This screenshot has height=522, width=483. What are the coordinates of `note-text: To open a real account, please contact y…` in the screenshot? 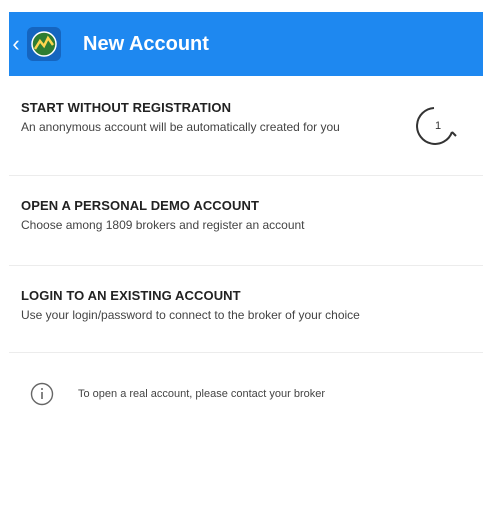 It's located at (202, 394).